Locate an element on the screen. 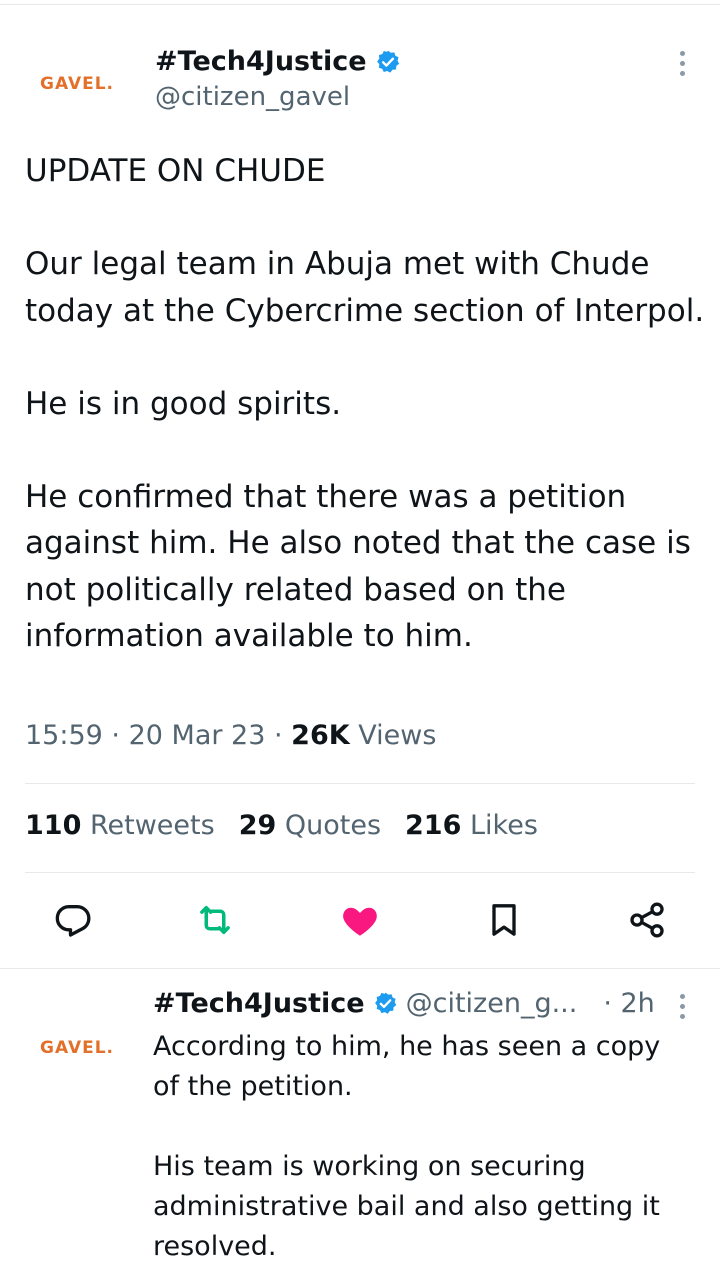 Image resolution: width=720 pixels, height=1279 pixels. bookmark-button is located at coordinates (504, 920).